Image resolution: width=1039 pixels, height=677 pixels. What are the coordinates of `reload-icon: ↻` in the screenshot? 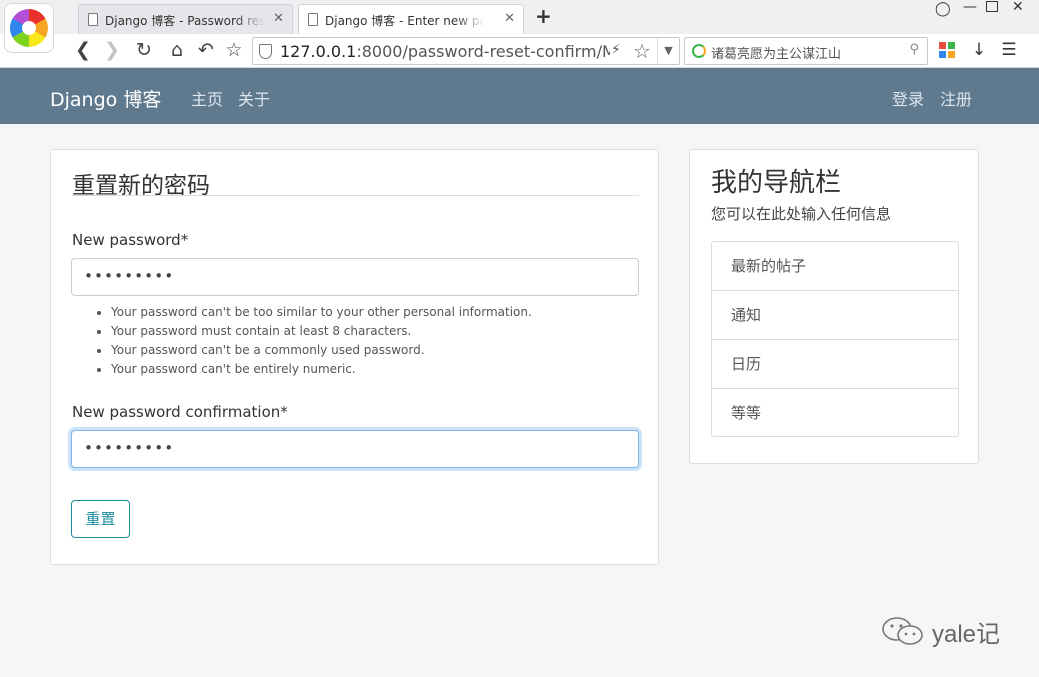 It's located at (144, 50).